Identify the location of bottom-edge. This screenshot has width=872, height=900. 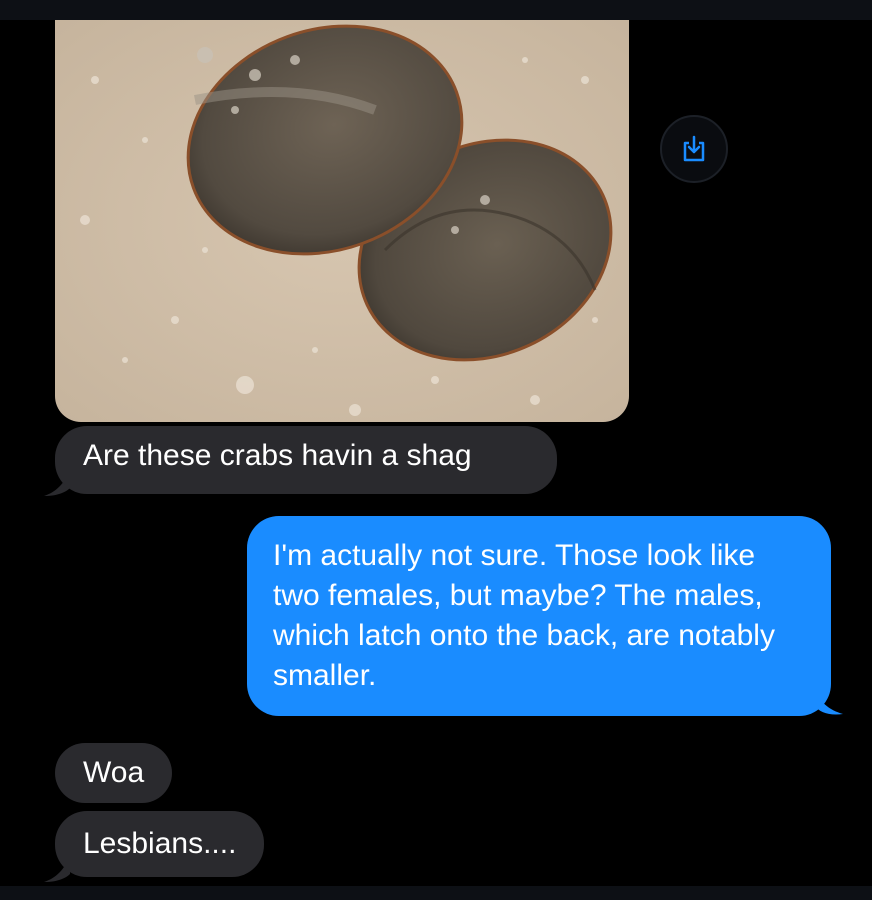
(436, 893).